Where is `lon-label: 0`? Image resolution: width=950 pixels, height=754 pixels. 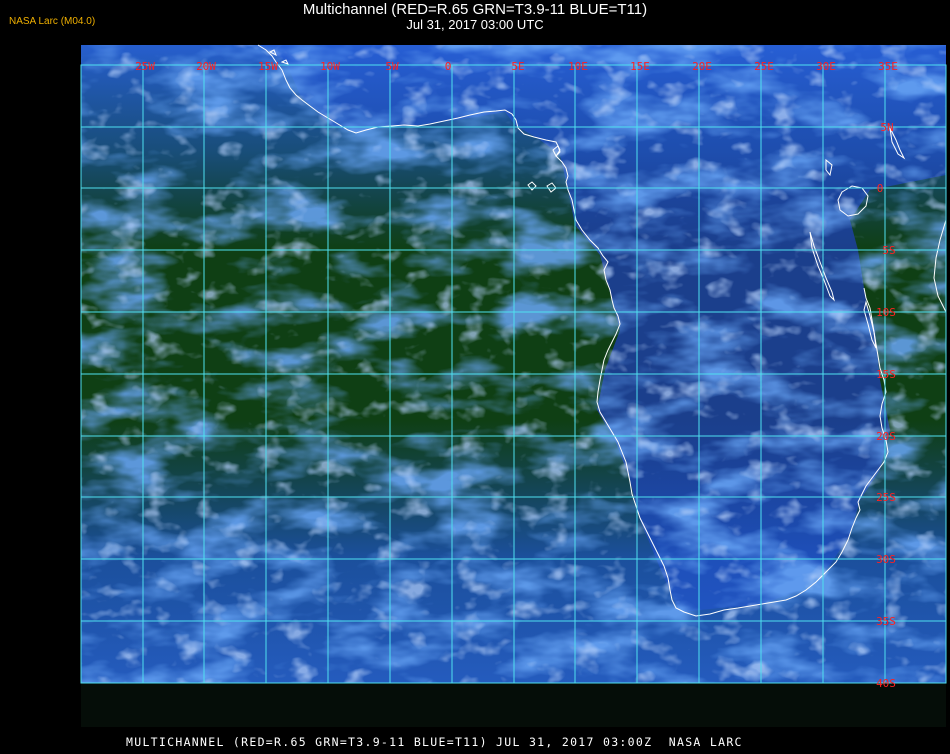
lon-label: 0 is located at coordinates (448, 66).